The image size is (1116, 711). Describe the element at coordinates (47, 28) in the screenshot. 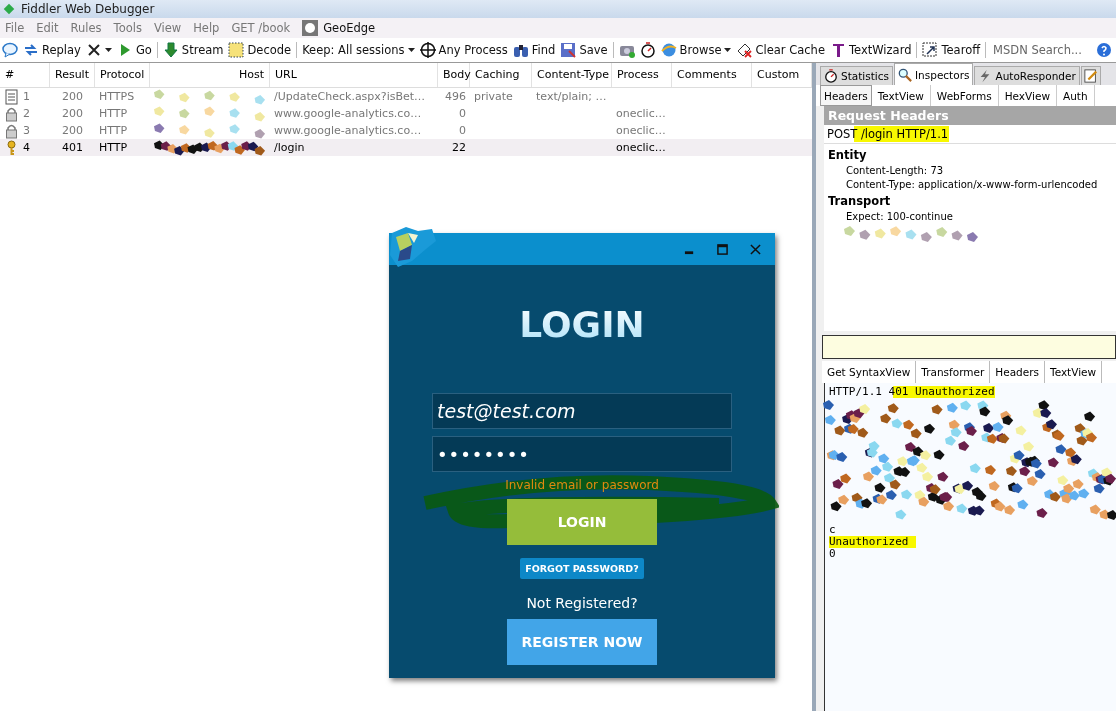

I see `menu-item: Edit` at that location.